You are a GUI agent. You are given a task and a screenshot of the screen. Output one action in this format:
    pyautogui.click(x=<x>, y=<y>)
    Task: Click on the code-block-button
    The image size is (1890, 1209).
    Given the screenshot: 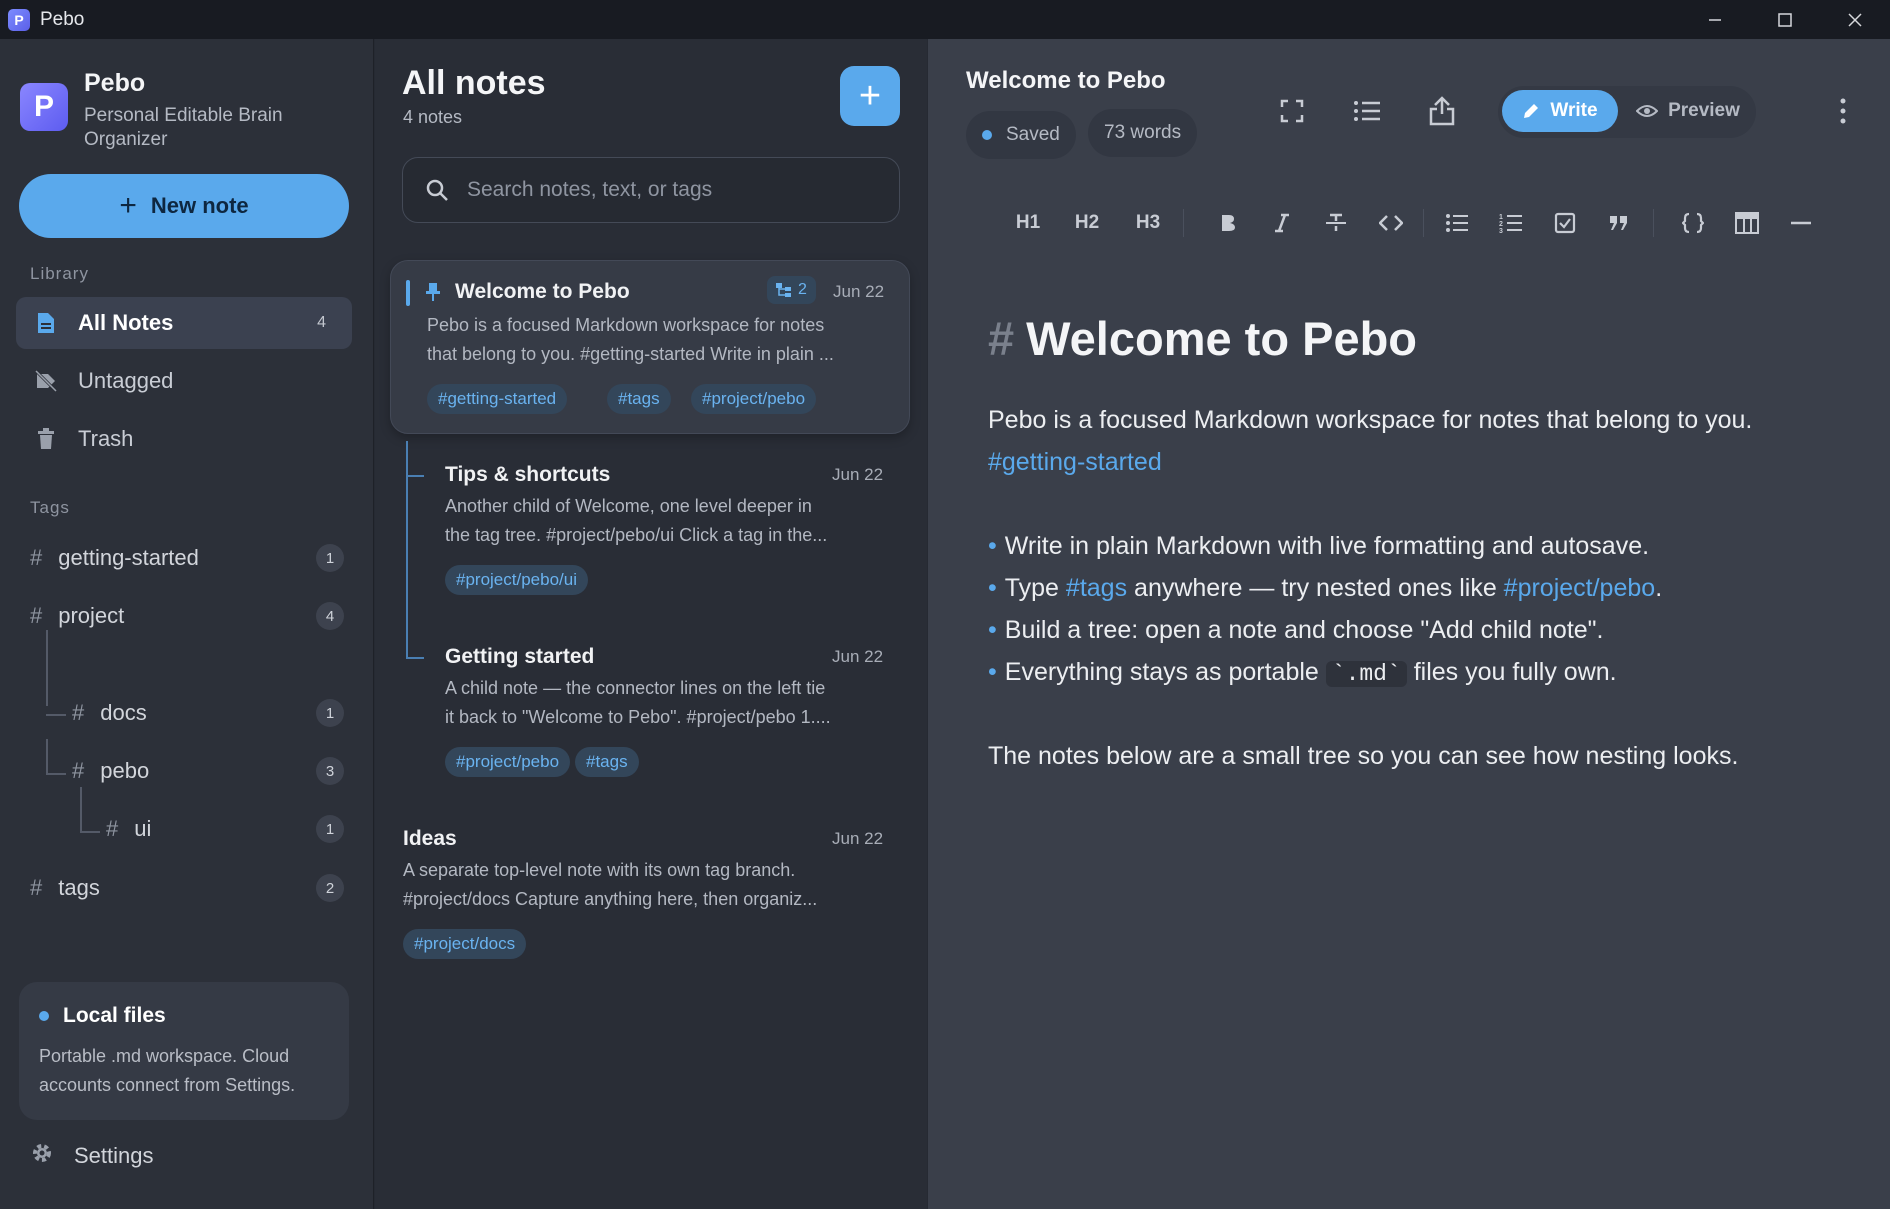 What is the action you would take?
    pyautogui.click(x=1693, y=223)
    